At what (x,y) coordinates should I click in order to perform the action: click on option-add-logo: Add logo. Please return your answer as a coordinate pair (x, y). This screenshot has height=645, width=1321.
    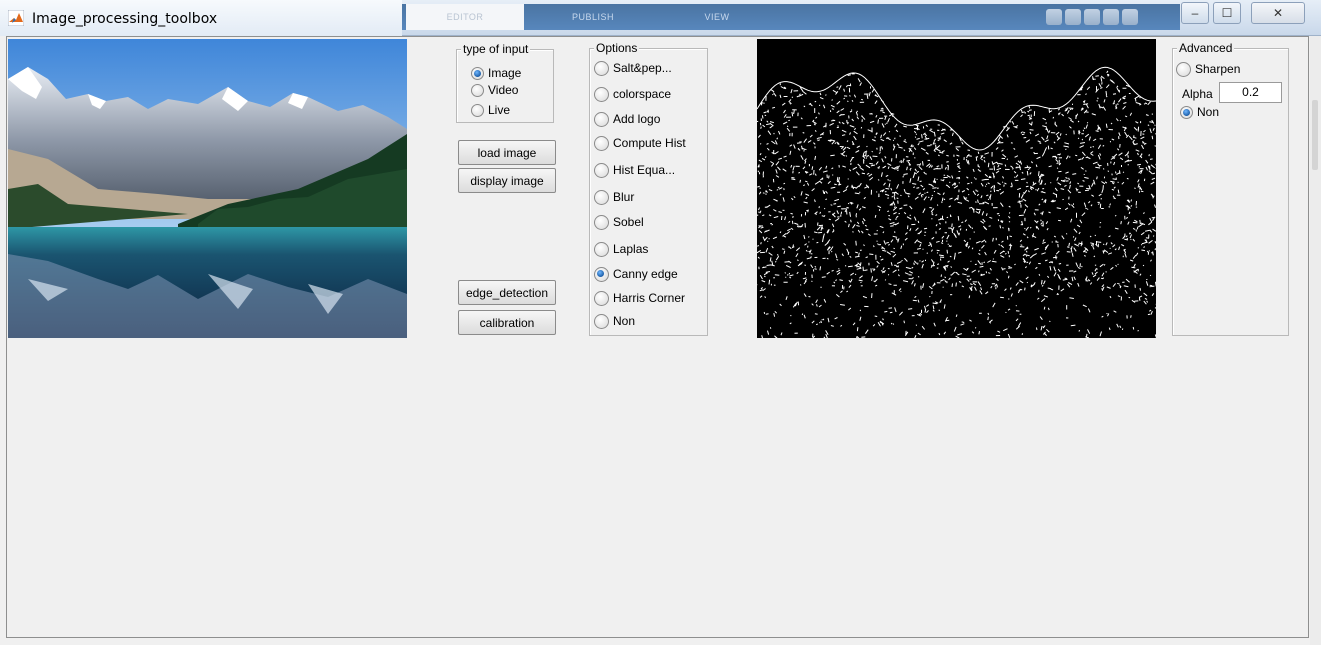
    Looking at the image, I should click on (627, 119).